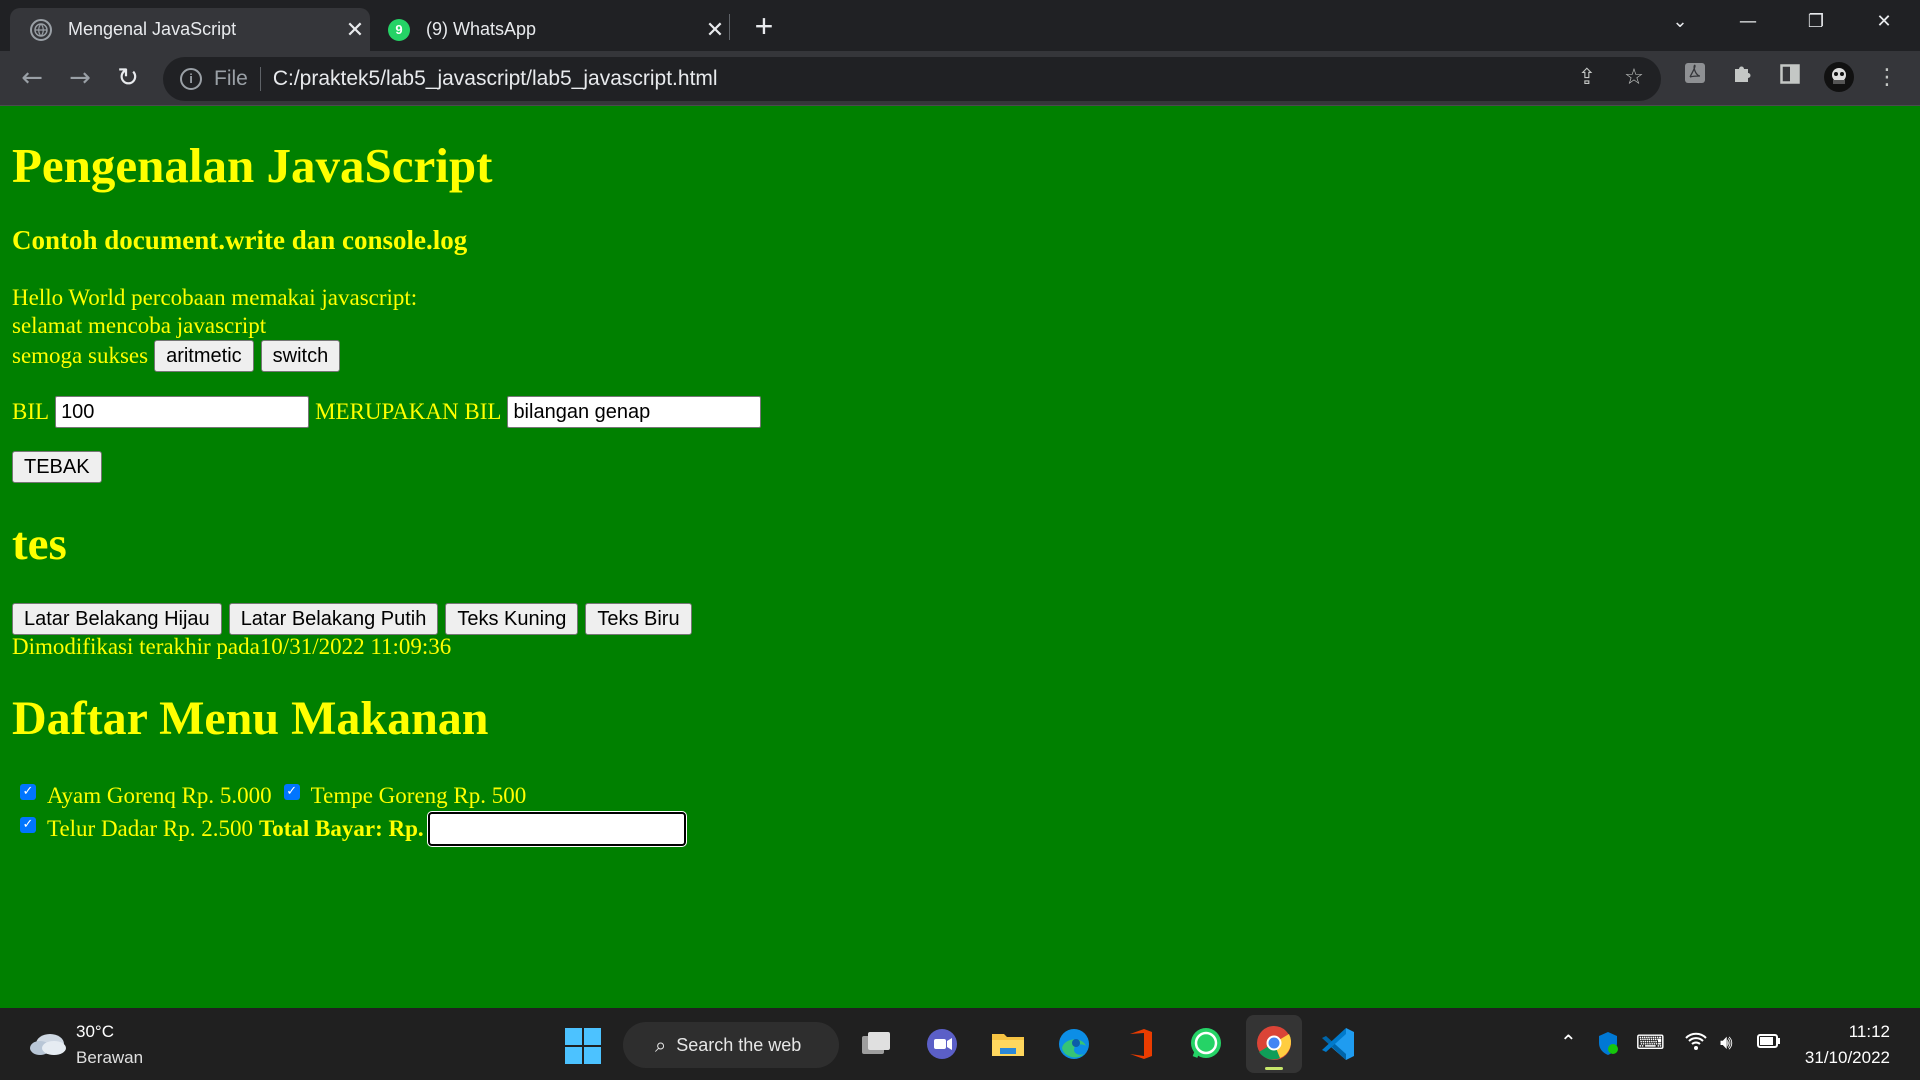 Image resolution: width=1920 pixels, height=1080 pixels. I want to click on white-background-button: Latar Belakang Putih, so click(333, 619).